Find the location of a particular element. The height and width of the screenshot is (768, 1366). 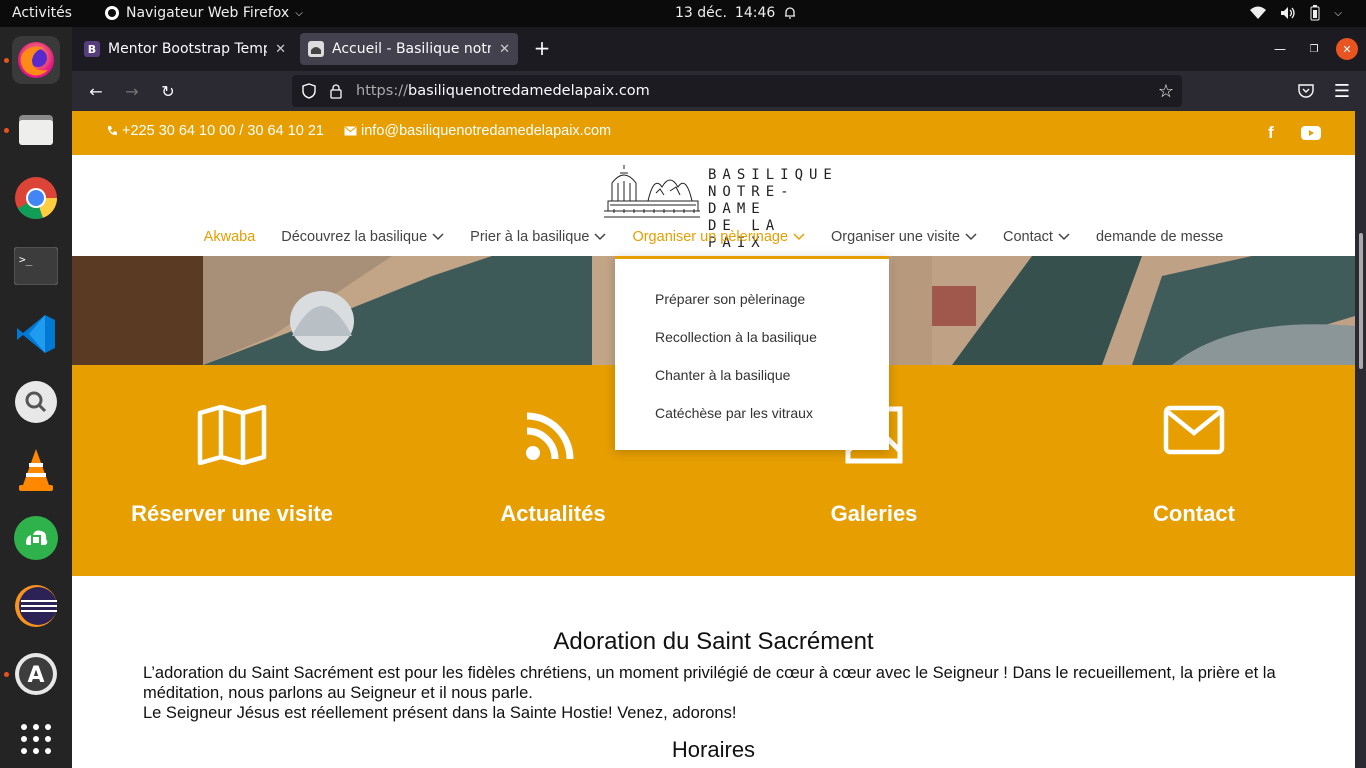

site-logo: BASILIQUE NOTRE-DAME DE LA PAIX is located at coordinates (715, 207).